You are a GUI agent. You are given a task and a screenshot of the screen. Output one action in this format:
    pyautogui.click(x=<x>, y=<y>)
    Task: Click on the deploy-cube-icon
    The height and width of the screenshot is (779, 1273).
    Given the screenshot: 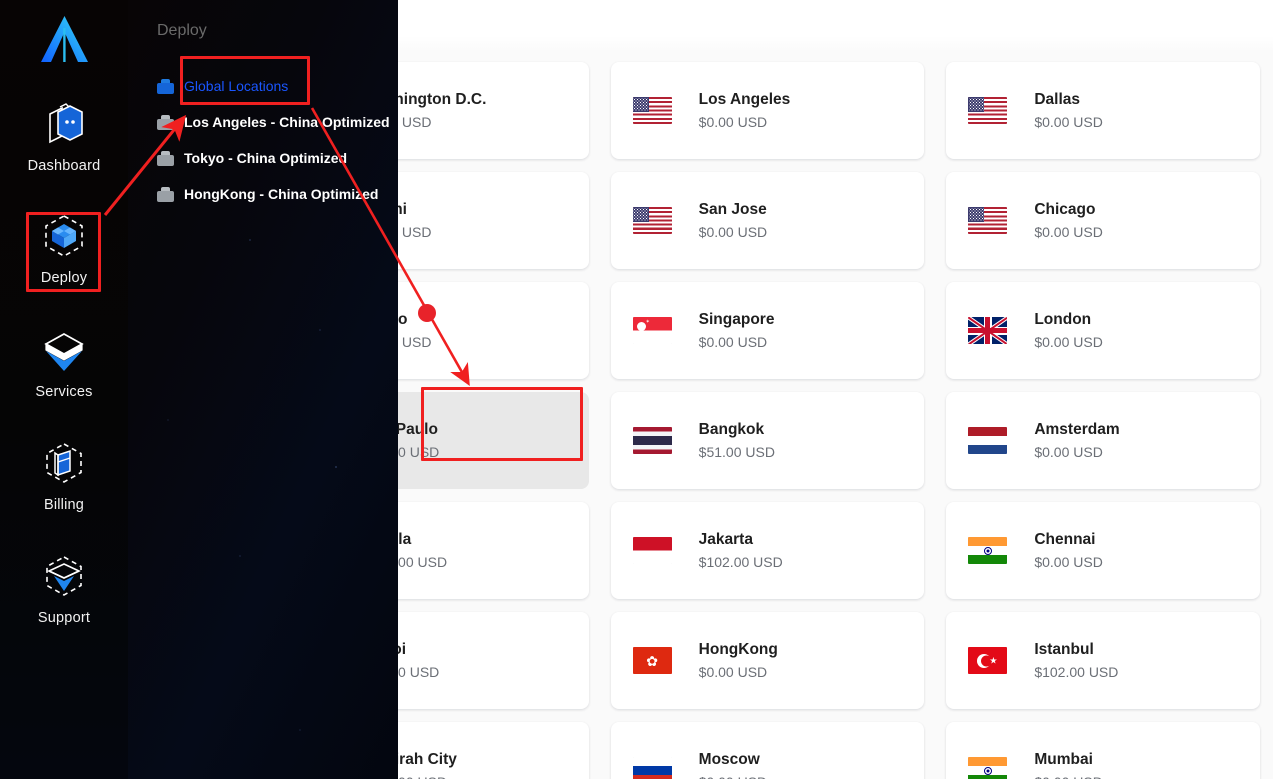 What is the action you would take?
    pyautogui.click(x=64, y=238)
    